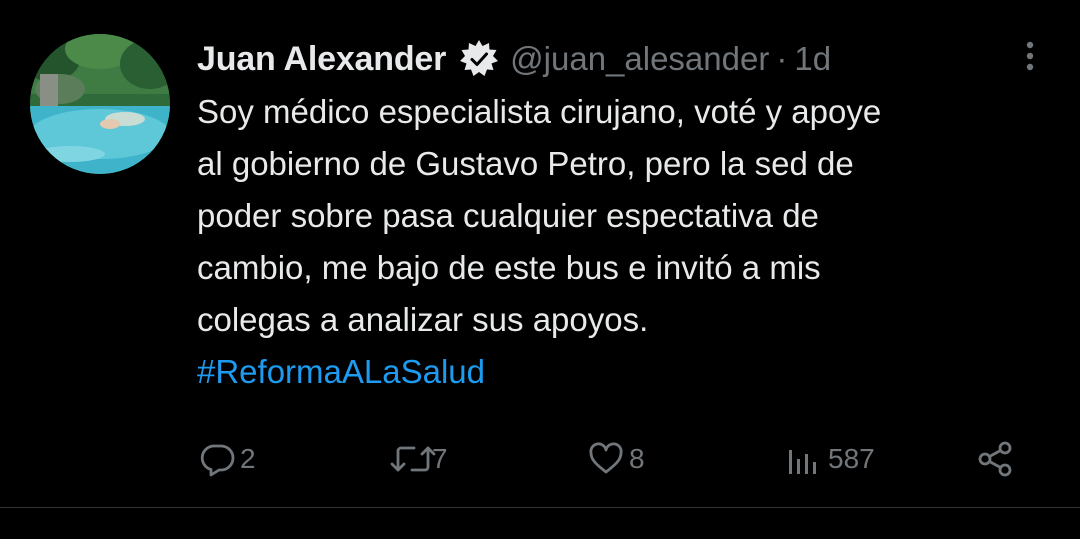 This screenshot has height=539, width=1080. What do you see at coordinates (1030, 56) in the screenshot?
I see `more-vertical-icon` at bounding box center [1030, 56].